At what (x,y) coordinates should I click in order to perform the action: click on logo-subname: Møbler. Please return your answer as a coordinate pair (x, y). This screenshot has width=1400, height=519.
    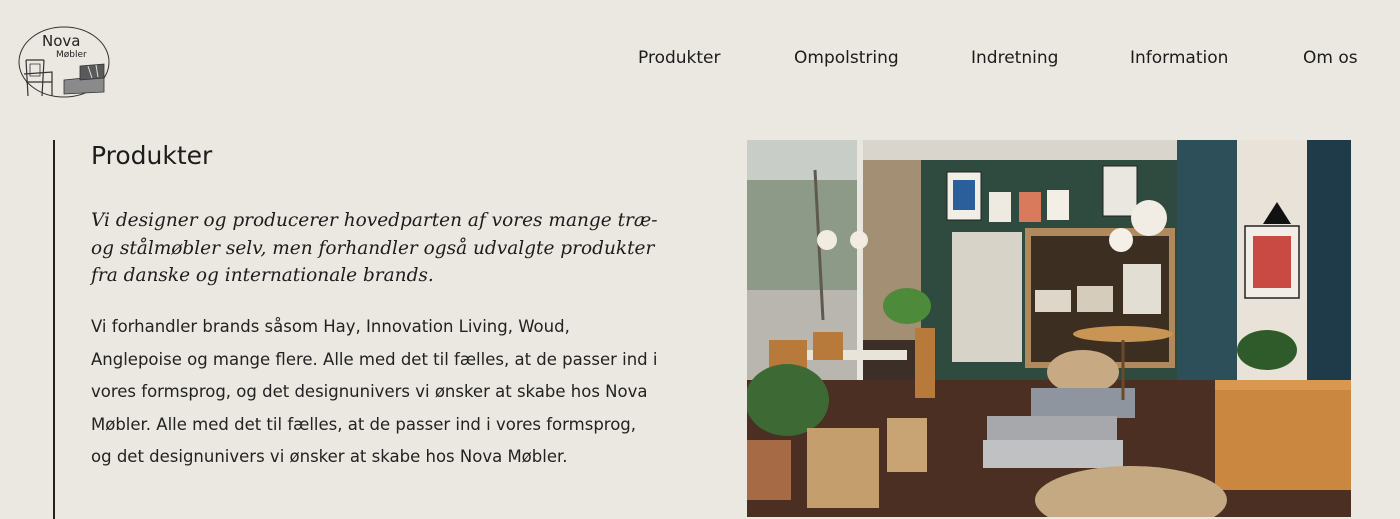
    Looking at the image, I should click on (71, 55).